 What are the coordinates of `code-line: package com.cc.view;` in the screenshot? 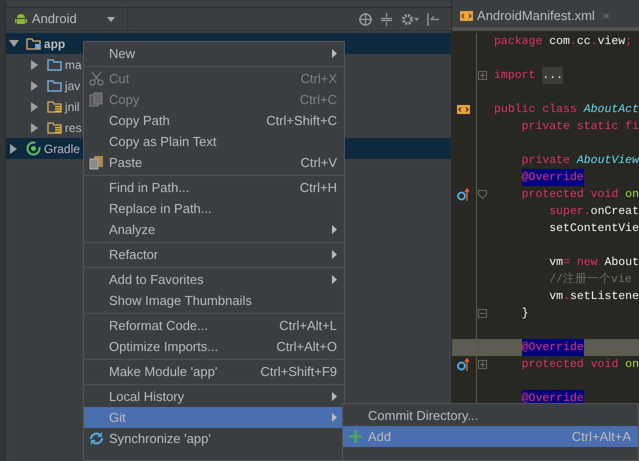 It's located at (563, 42).